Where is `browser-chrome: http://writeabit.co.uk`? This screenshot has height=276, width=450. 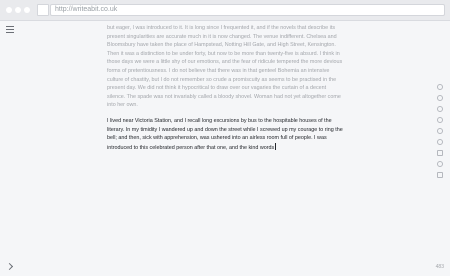 browser-chrome: http://writeabit.co.uk is located at coordinates (225, 10).